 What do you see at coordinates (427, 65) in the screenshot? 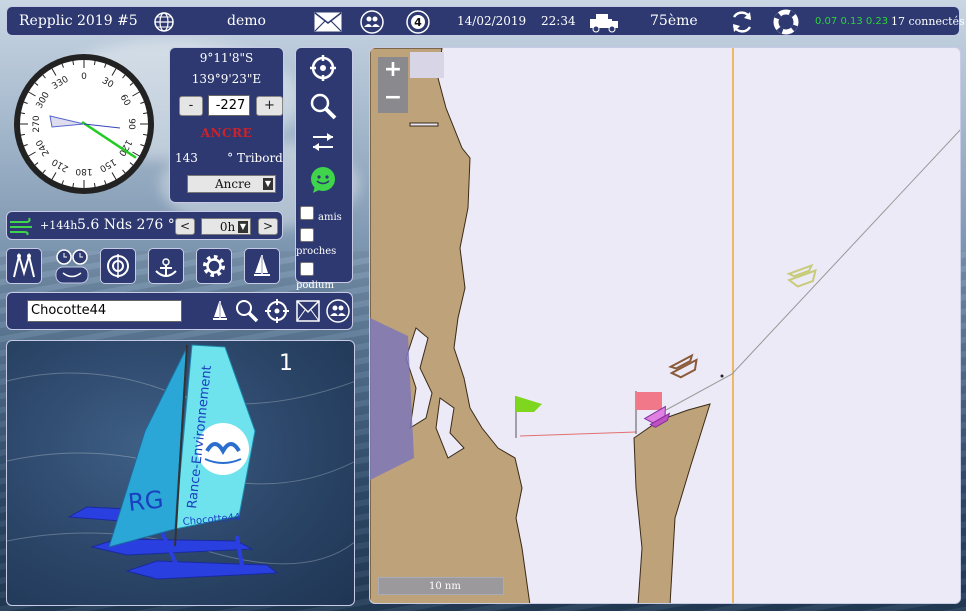
I see `inset-box` at bounding box center [427, 65].